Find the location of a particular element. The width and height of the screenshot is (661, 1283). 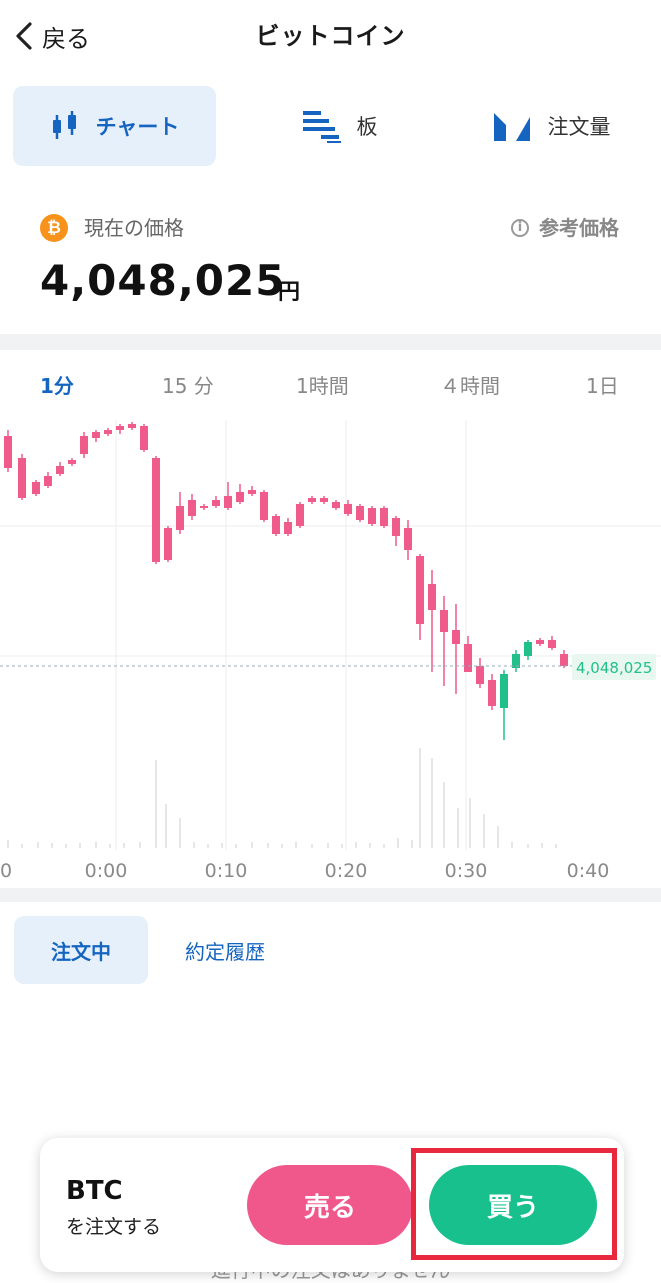

reference-price-label: 参考価格 is located at coordinates (579, 228).